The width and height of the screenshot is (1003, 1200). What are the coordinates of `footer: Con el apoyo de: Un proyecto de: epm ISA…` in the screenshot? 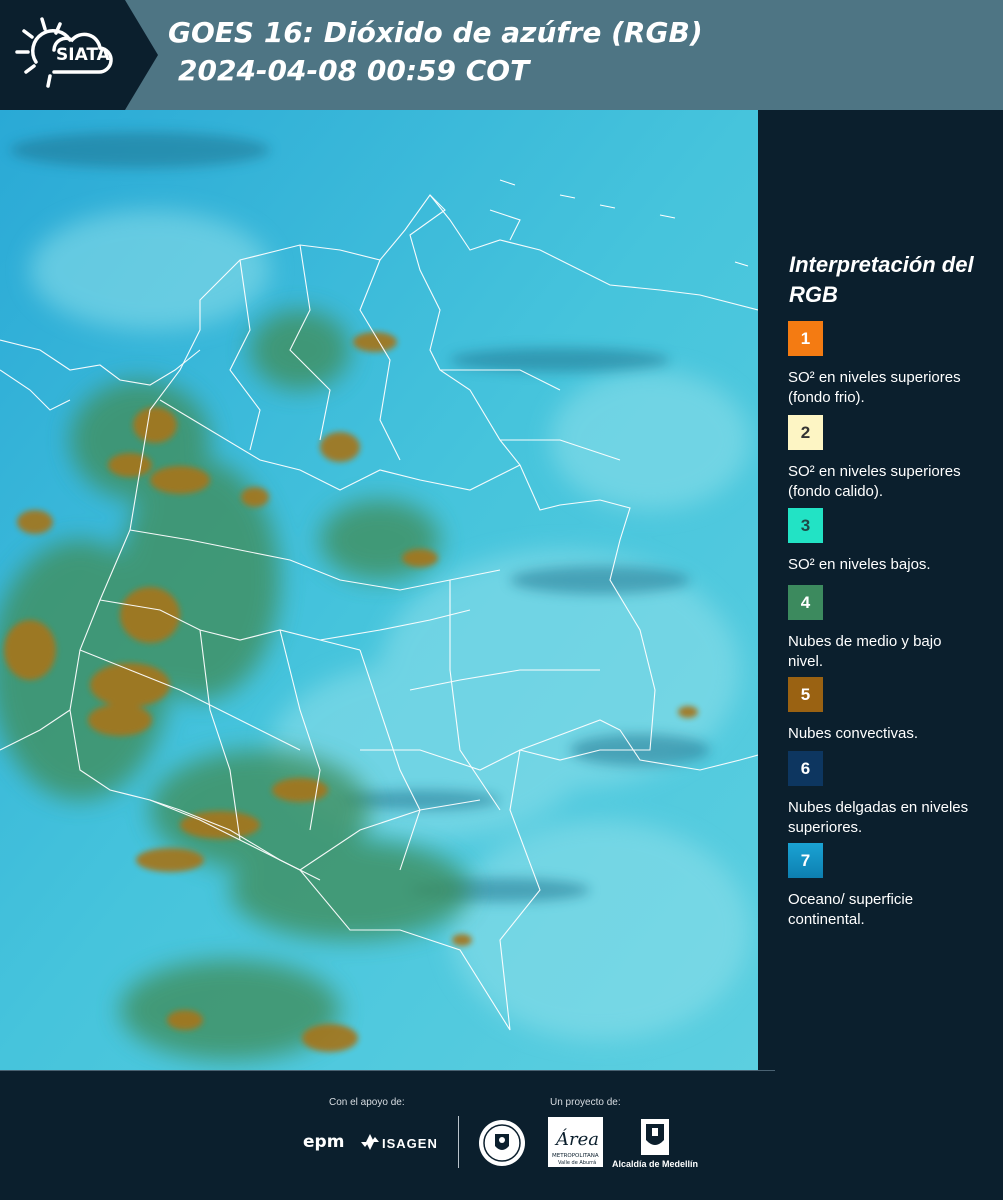 It's located at (501, 1135).